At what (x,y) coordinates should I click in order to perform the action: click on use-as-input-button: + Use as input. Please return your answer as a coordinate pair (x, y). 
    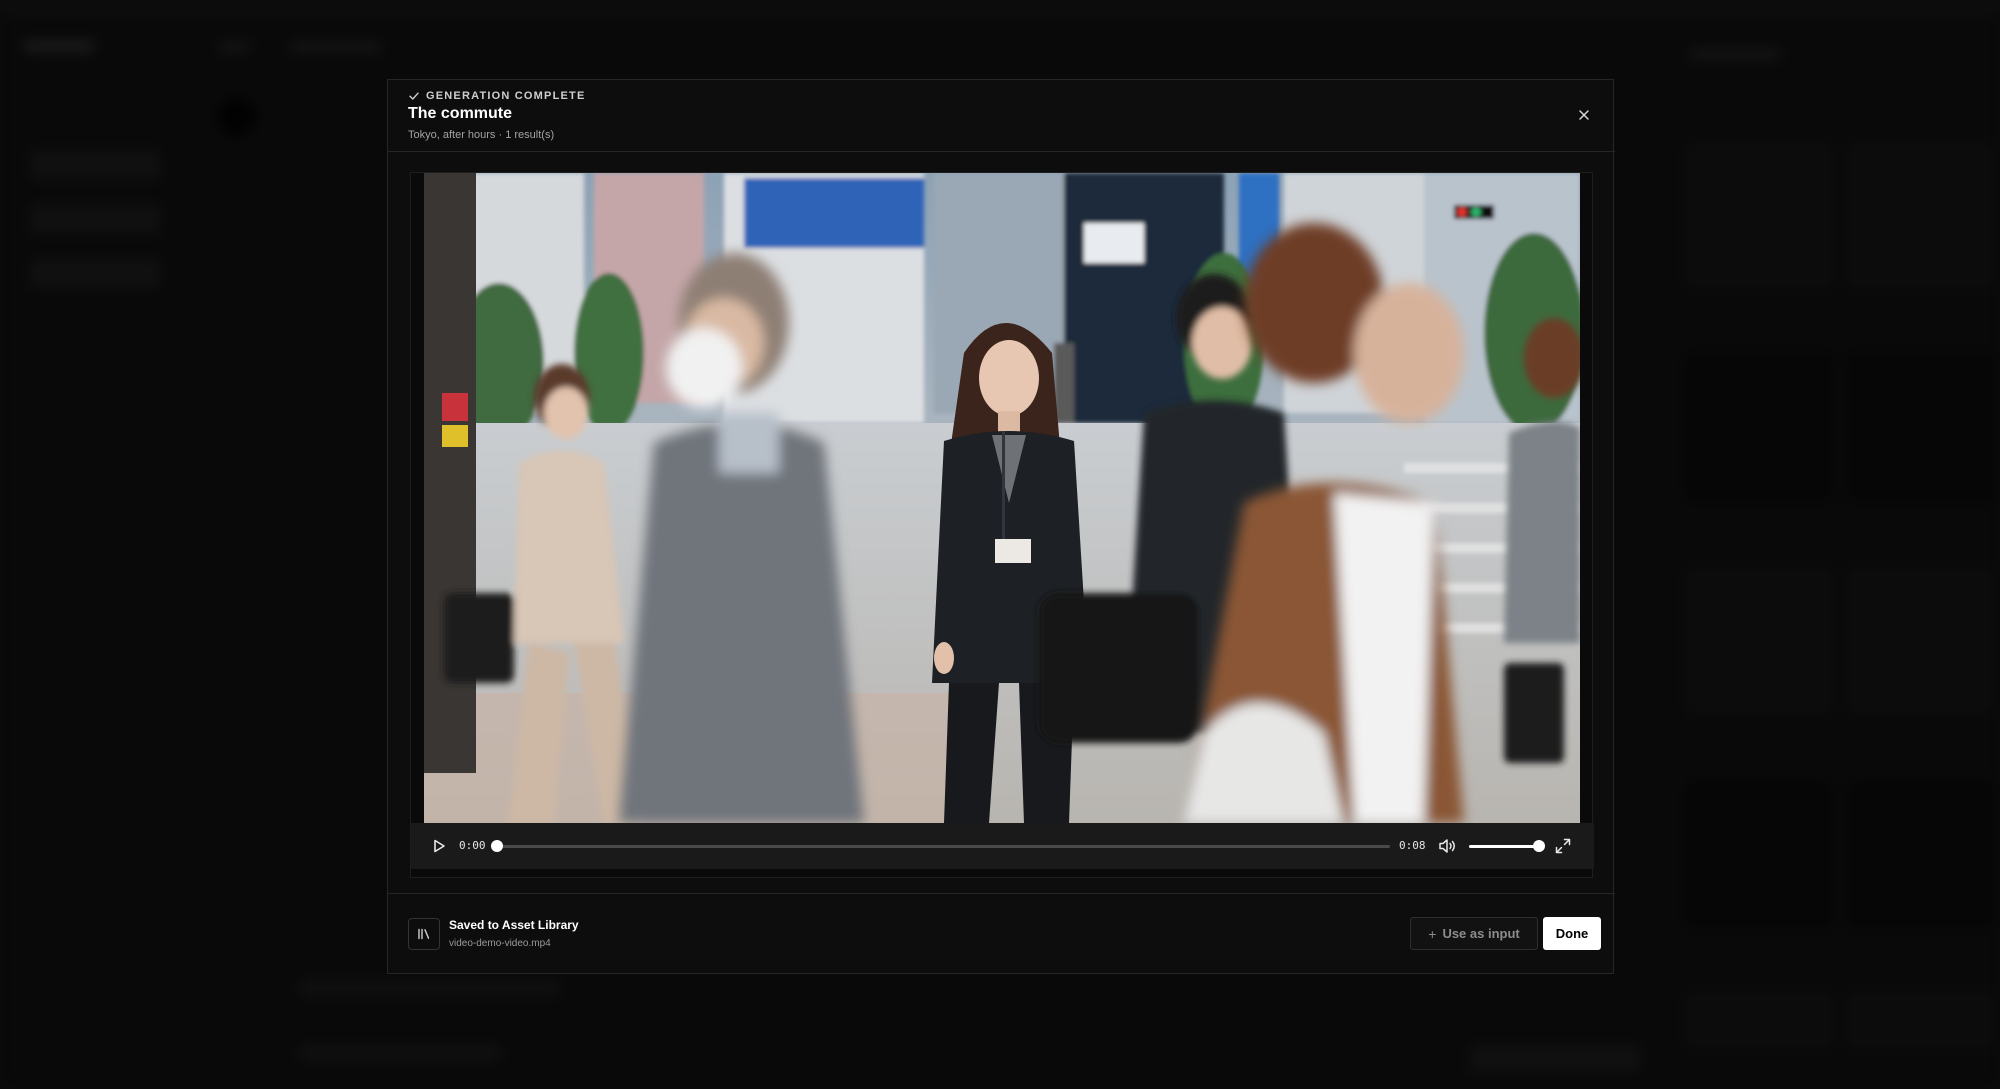
    Looking at the image, I should click on (1474, 933).